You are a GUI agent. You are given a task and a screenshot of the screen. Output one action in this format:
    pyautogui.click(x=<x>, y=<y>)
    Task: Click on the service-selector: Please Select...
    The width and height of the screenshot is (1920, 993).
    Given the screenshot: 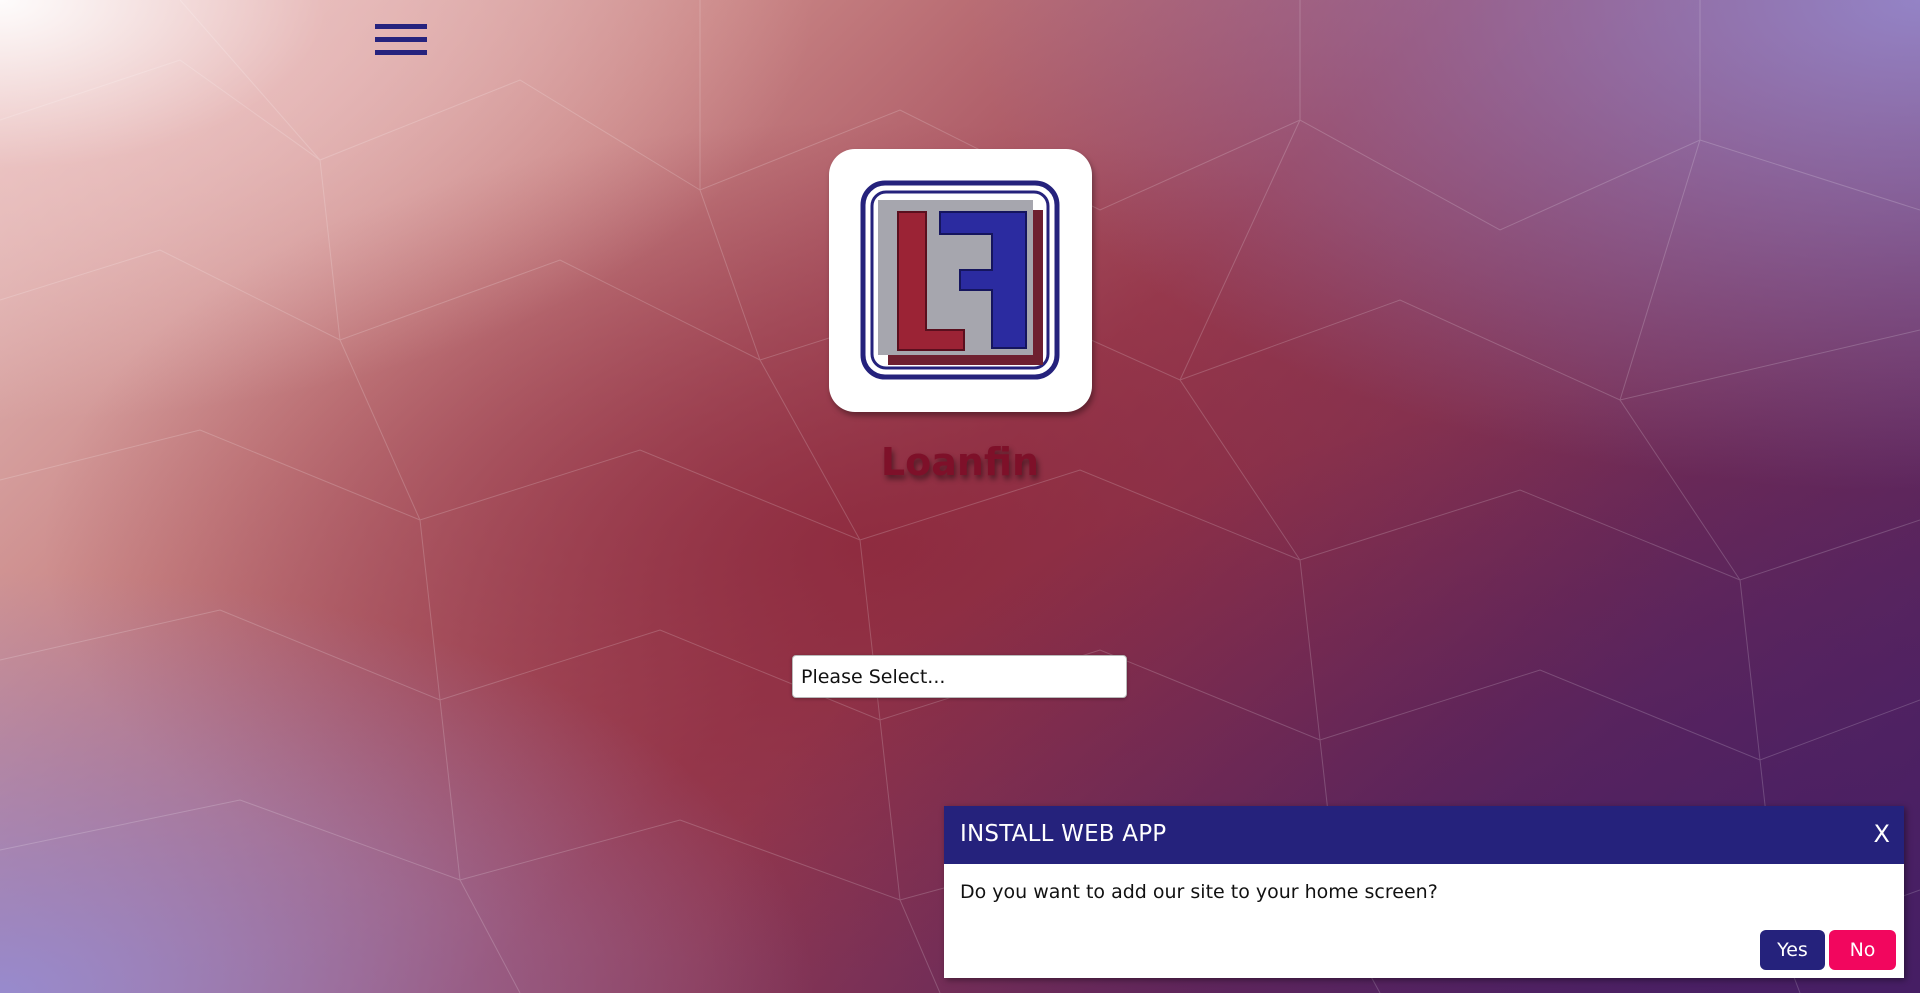 What is the action you would take?
    pyautogui.click(x=959, y=676)
    